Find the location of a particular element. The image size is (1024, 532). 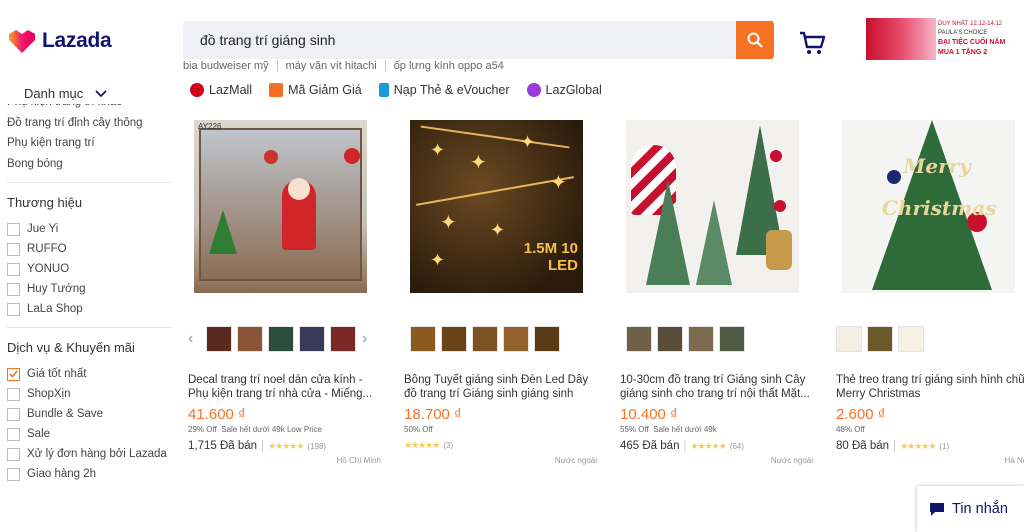

service-filter-label: Giá tốt nhất is located at coordinates (57, 374).